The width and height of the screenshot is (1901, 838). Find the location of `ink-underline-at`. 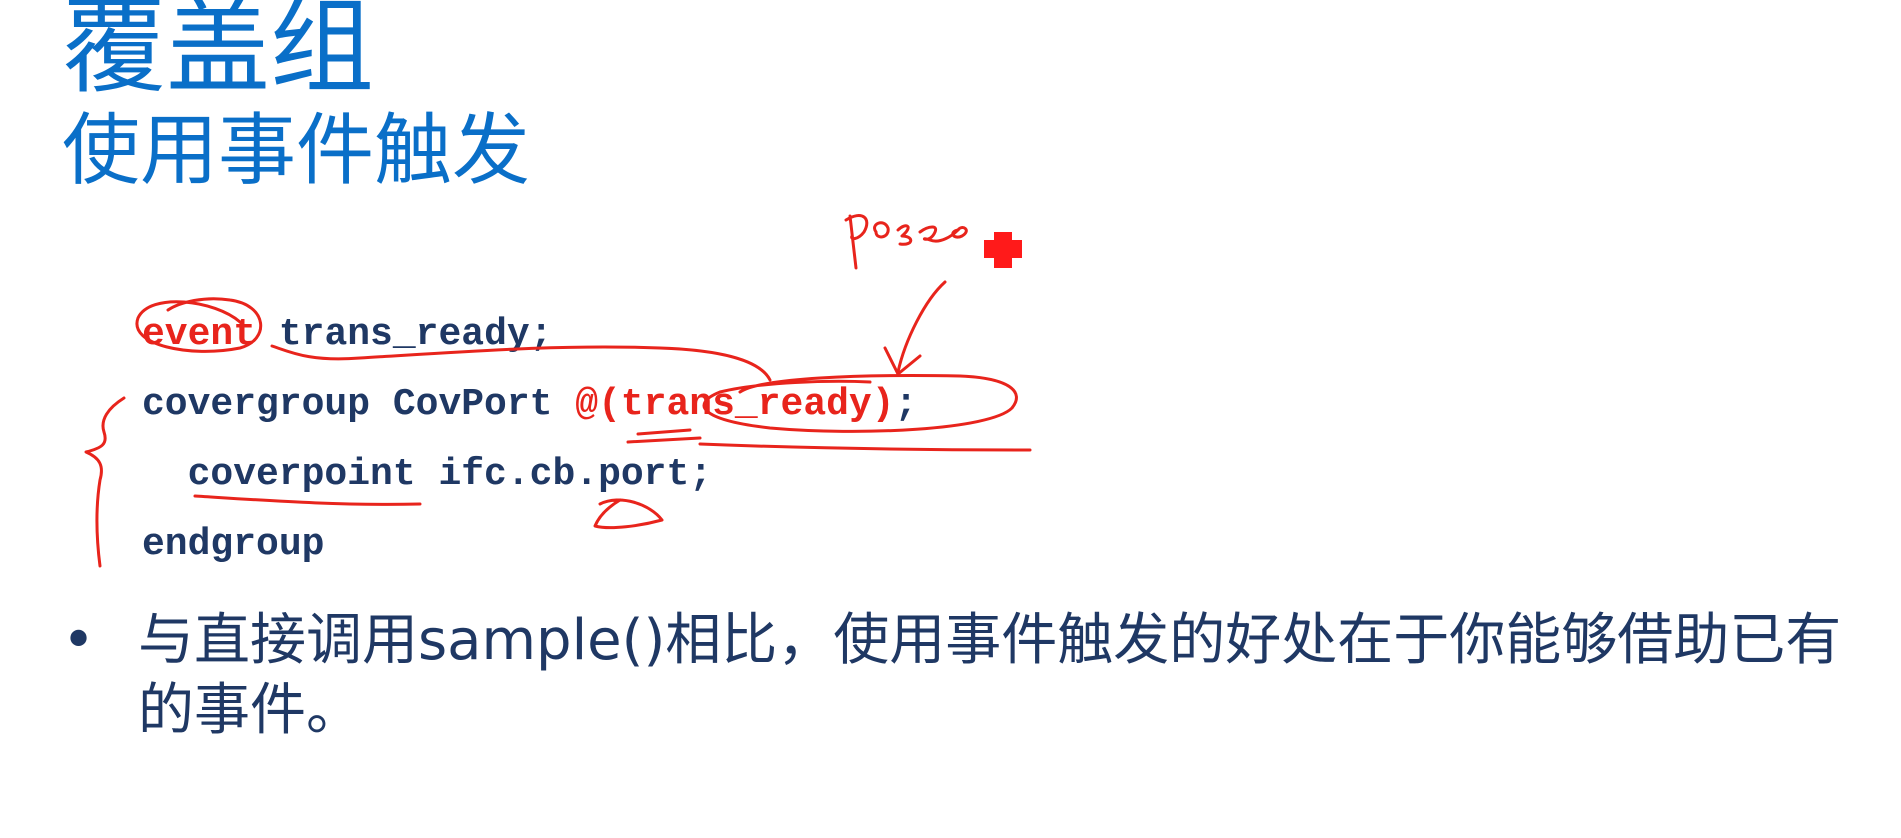

ink-underline-at is located at coordinates (664, 432).